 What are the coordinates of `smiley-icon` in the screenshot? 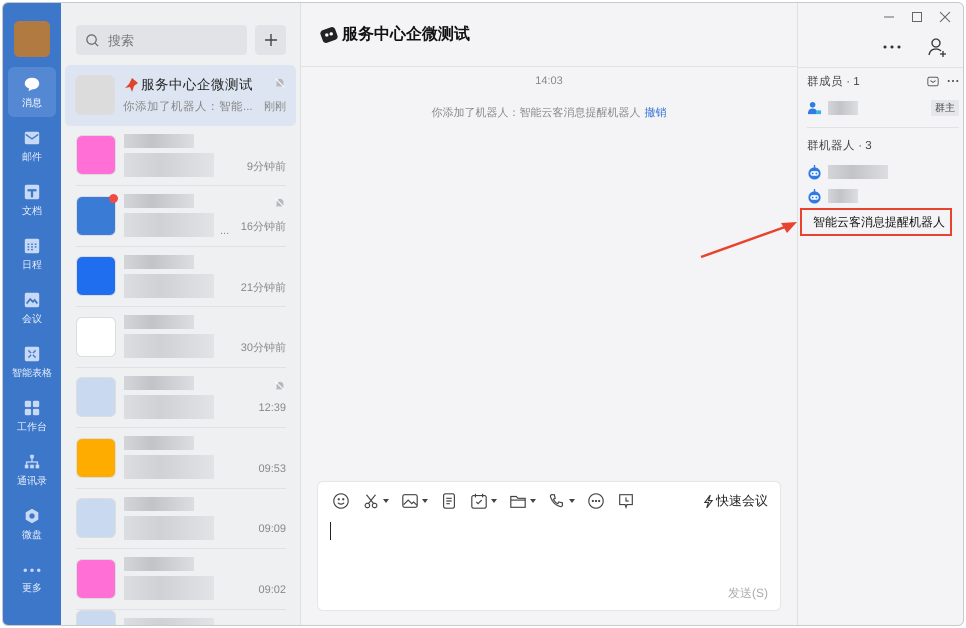 It's located at (341, 501).